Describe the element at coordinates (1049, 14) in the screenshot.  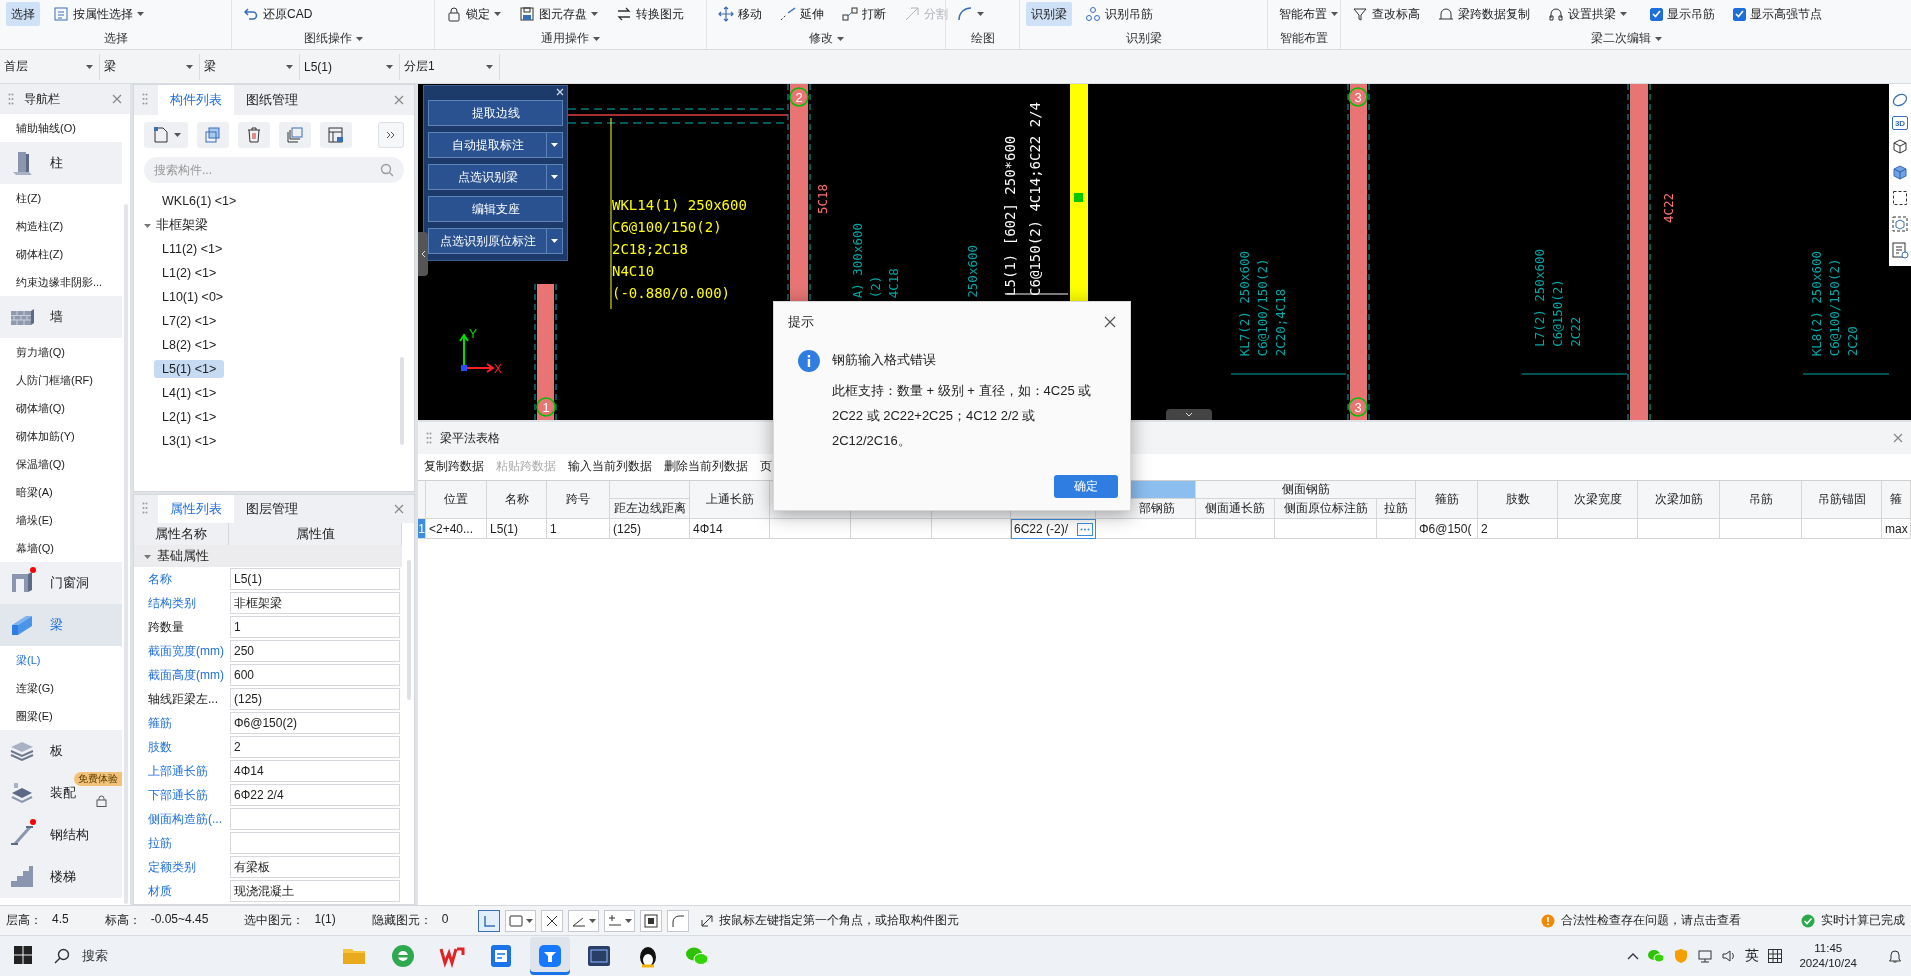
I see `ribbon-button: 识别梁` at that location.